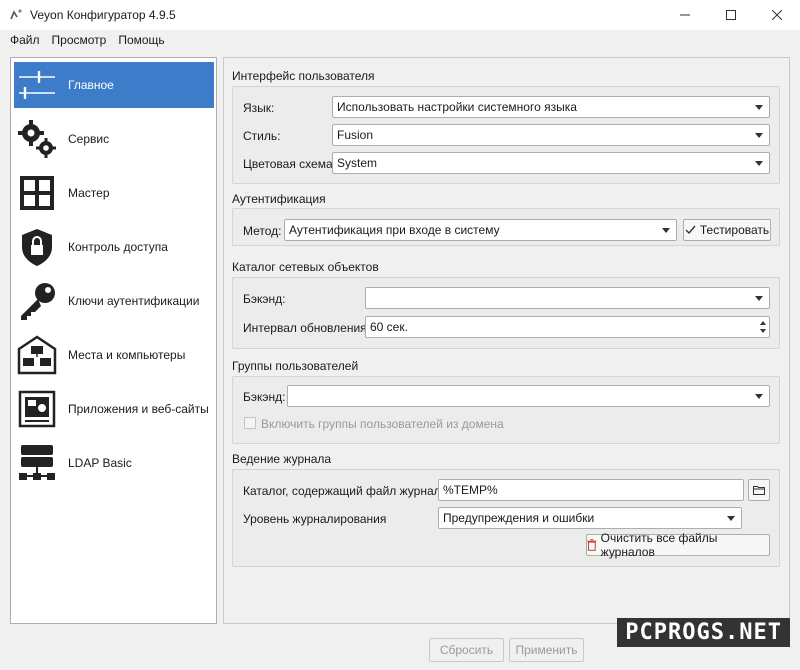  I want to click on shield-lock-icon, so click(37, 247).